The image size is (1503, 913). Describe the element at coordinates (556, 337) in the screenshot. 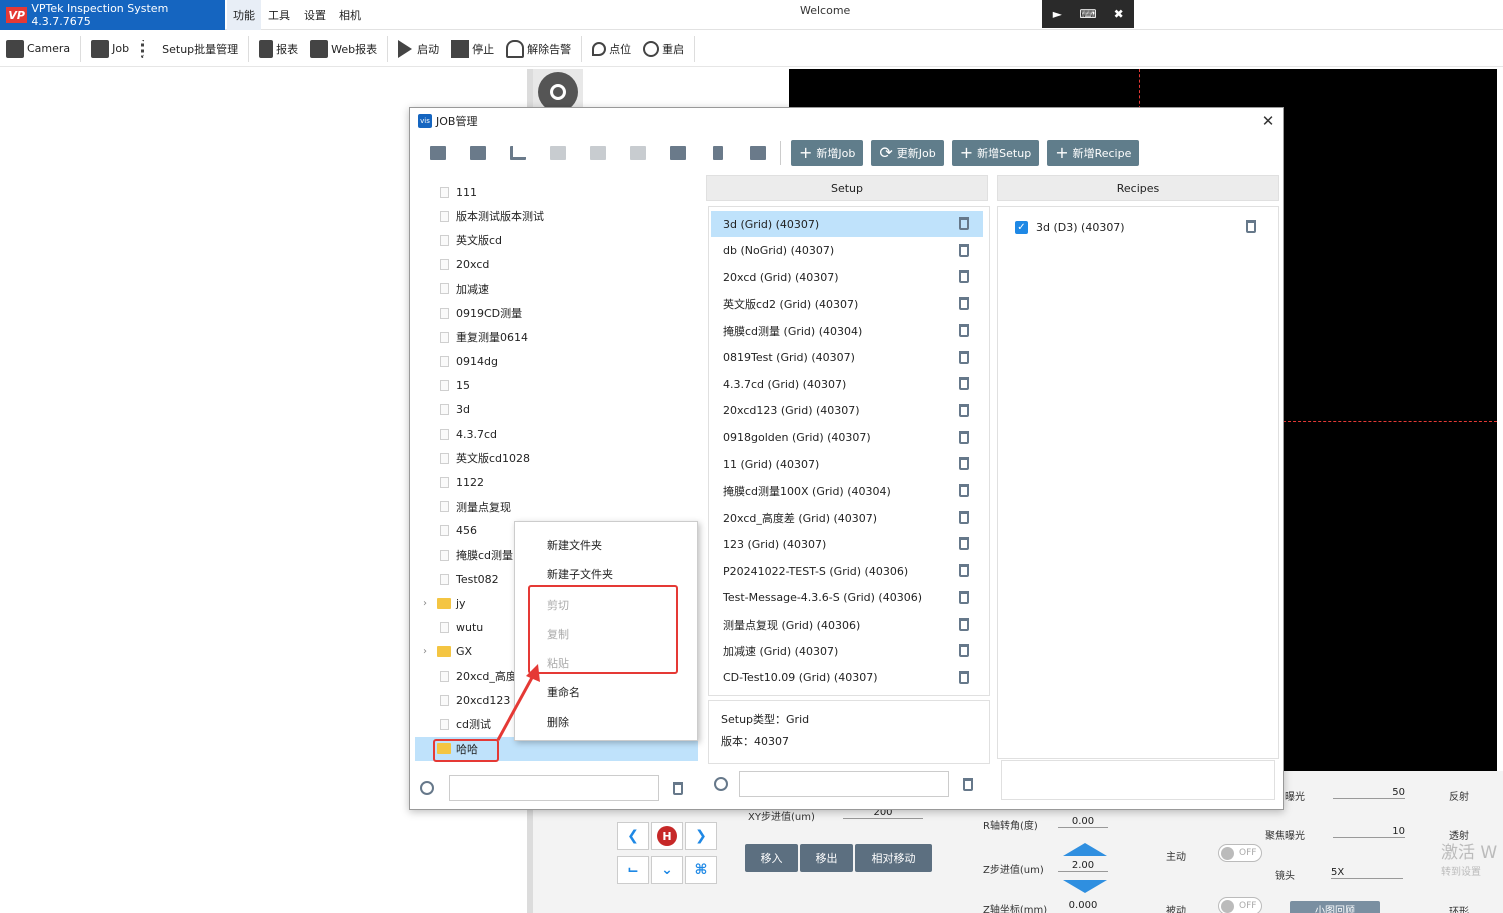

I see `tree-item: 重复测量0614` at that location.